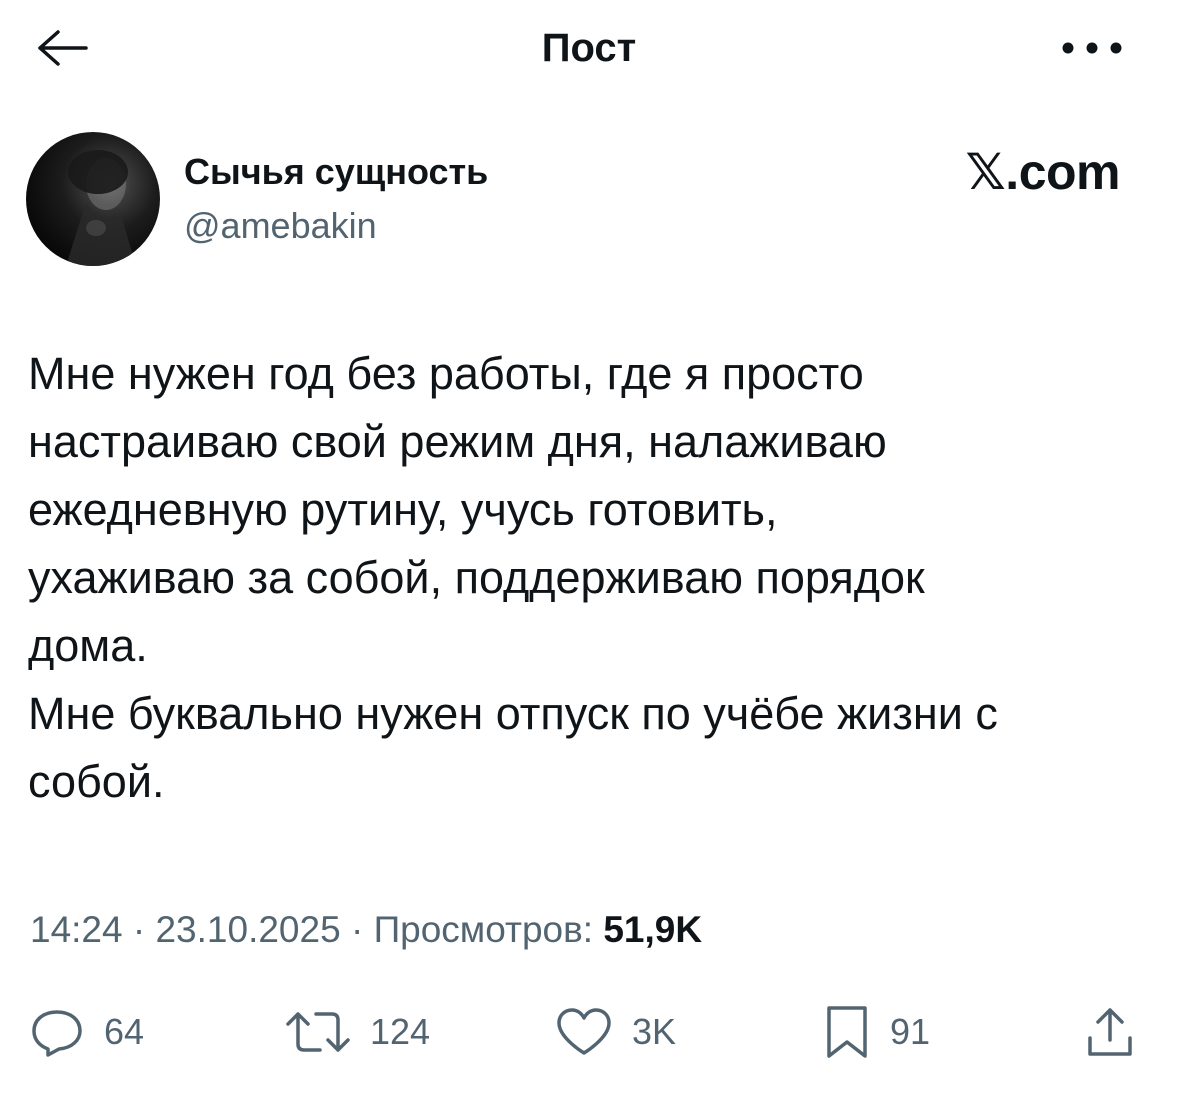 This screenshot has width=1178, height=1109. What do you see at coordinates (280, 226) in the screenshot?
I see `author-handle: @amebakin` at bounding box center [280, 226].